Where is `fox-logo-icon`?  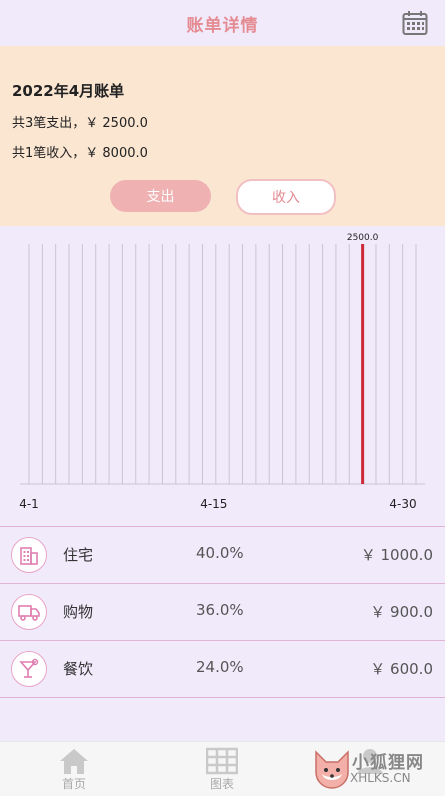 fox-logo-icon is located at coordinates (332, 769).